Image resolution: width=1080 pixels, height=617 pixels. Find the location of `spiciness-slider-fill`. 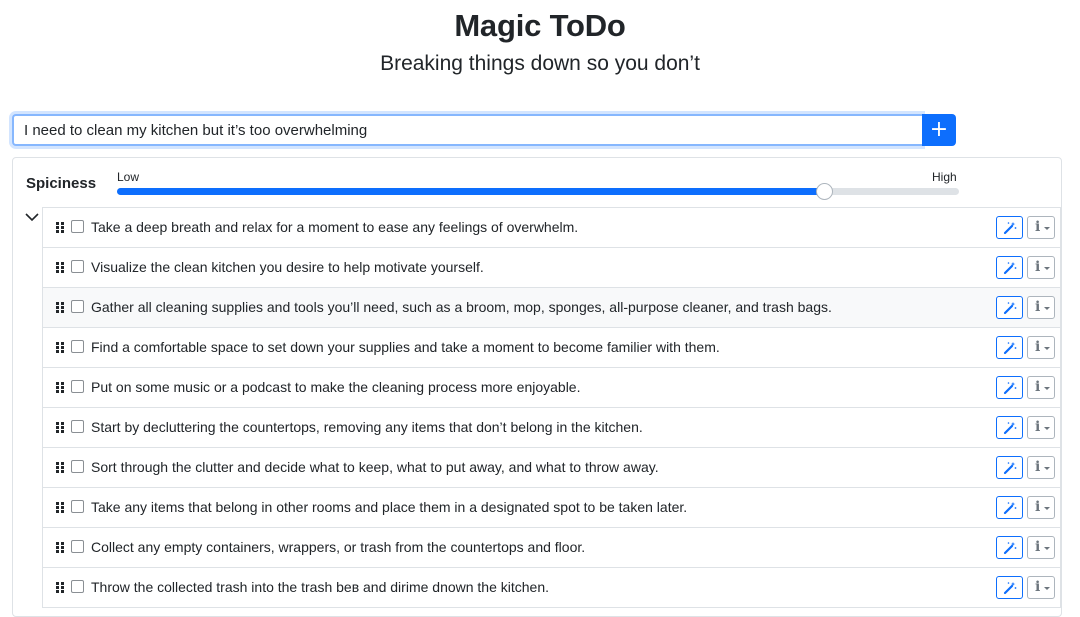

spiciness-slider-fill is located at coordinates (471, 191).